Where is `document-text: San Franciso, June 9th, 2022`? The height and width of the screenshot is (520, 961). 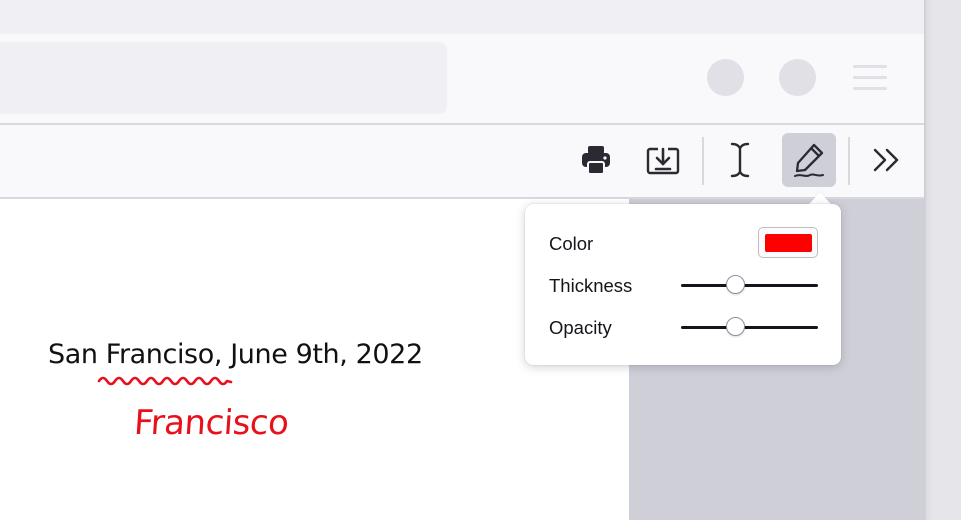
document-text: San Franciso, June 9th, 2022 is located at coordinates (235, 354).